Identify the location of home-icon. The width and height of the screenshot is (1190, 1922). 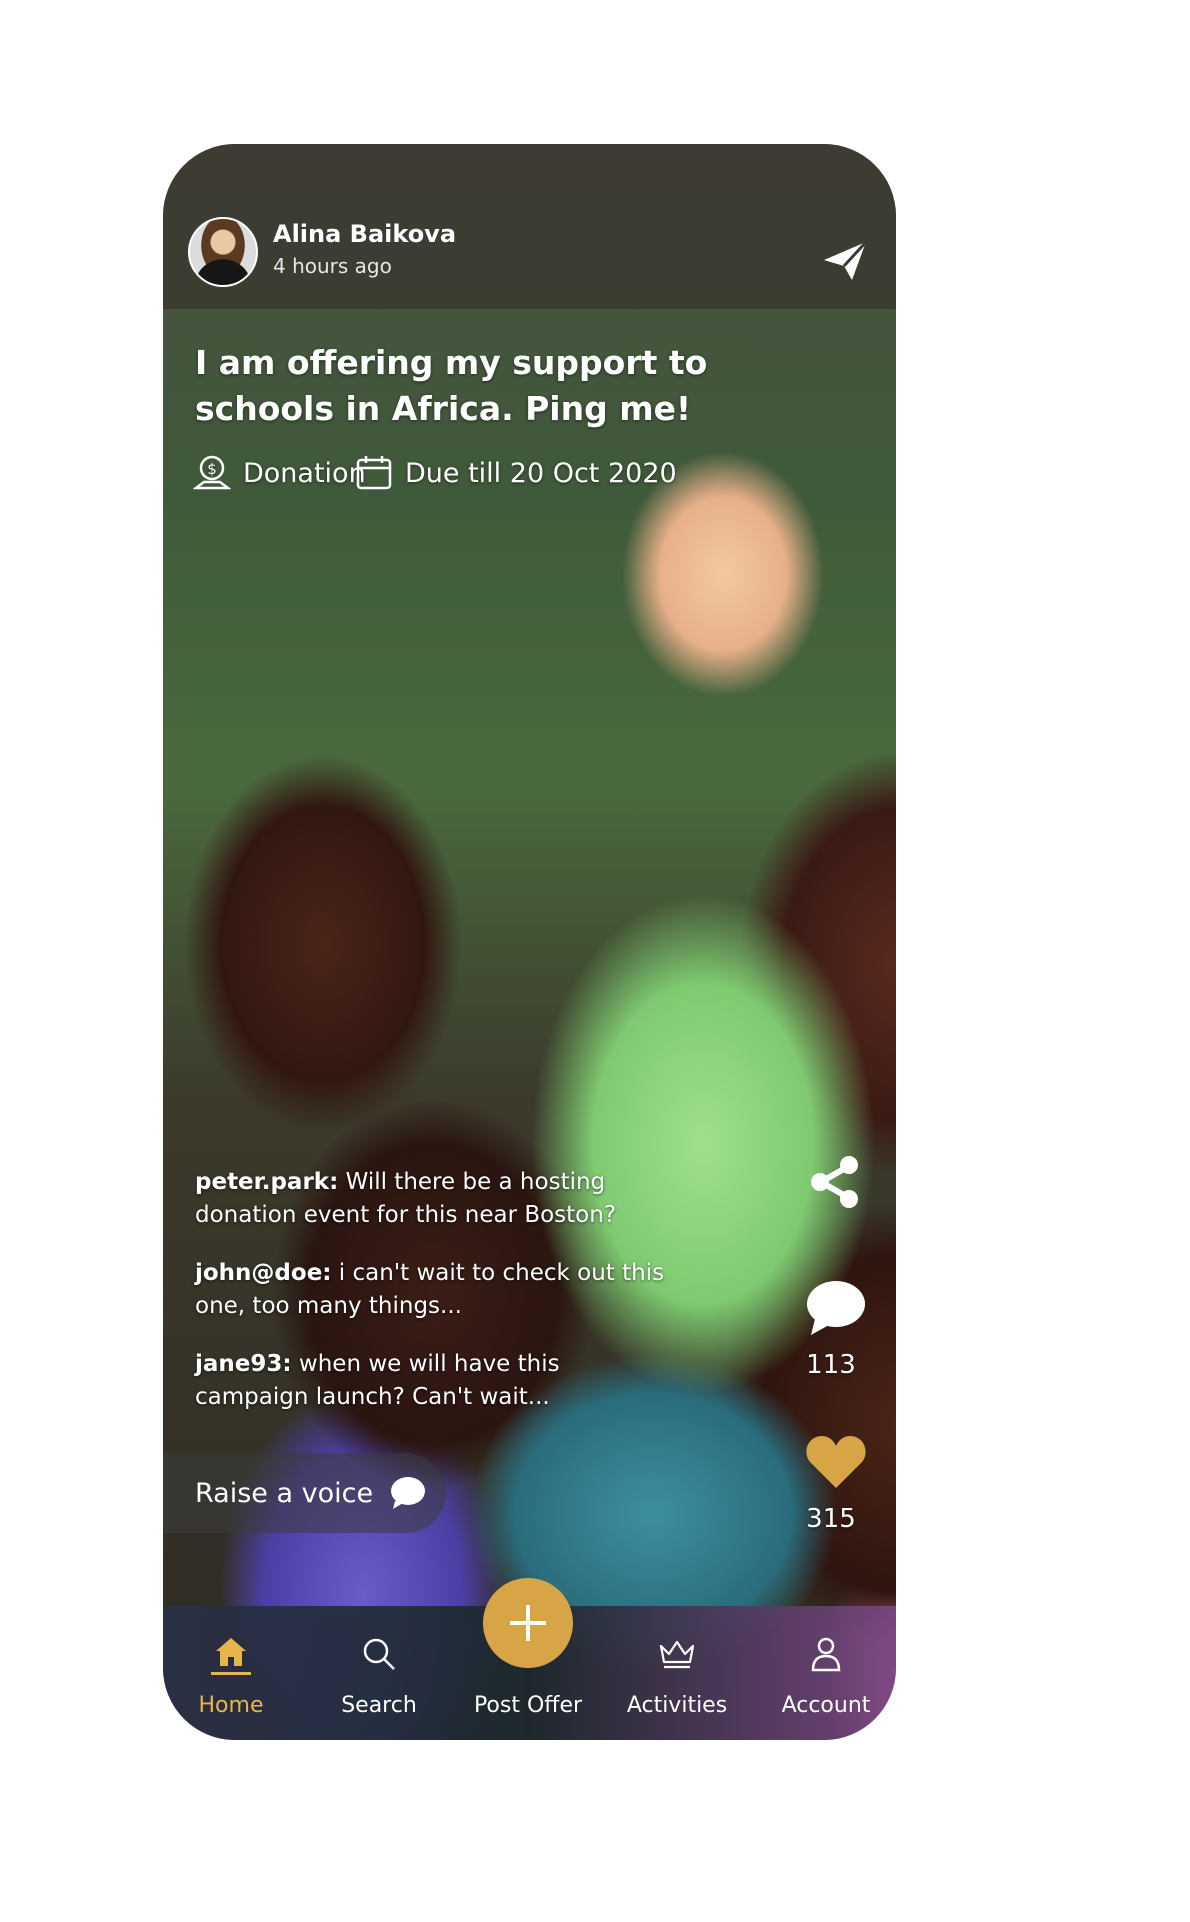
(231, 1652).